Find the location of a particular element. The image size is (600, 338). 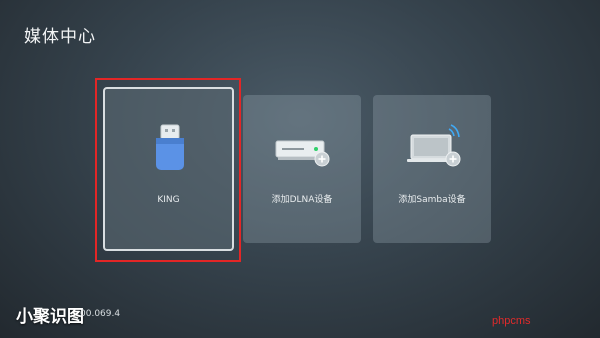

dlna-card-label: 添加DLNA设备 is located at coordinates (302, 200).